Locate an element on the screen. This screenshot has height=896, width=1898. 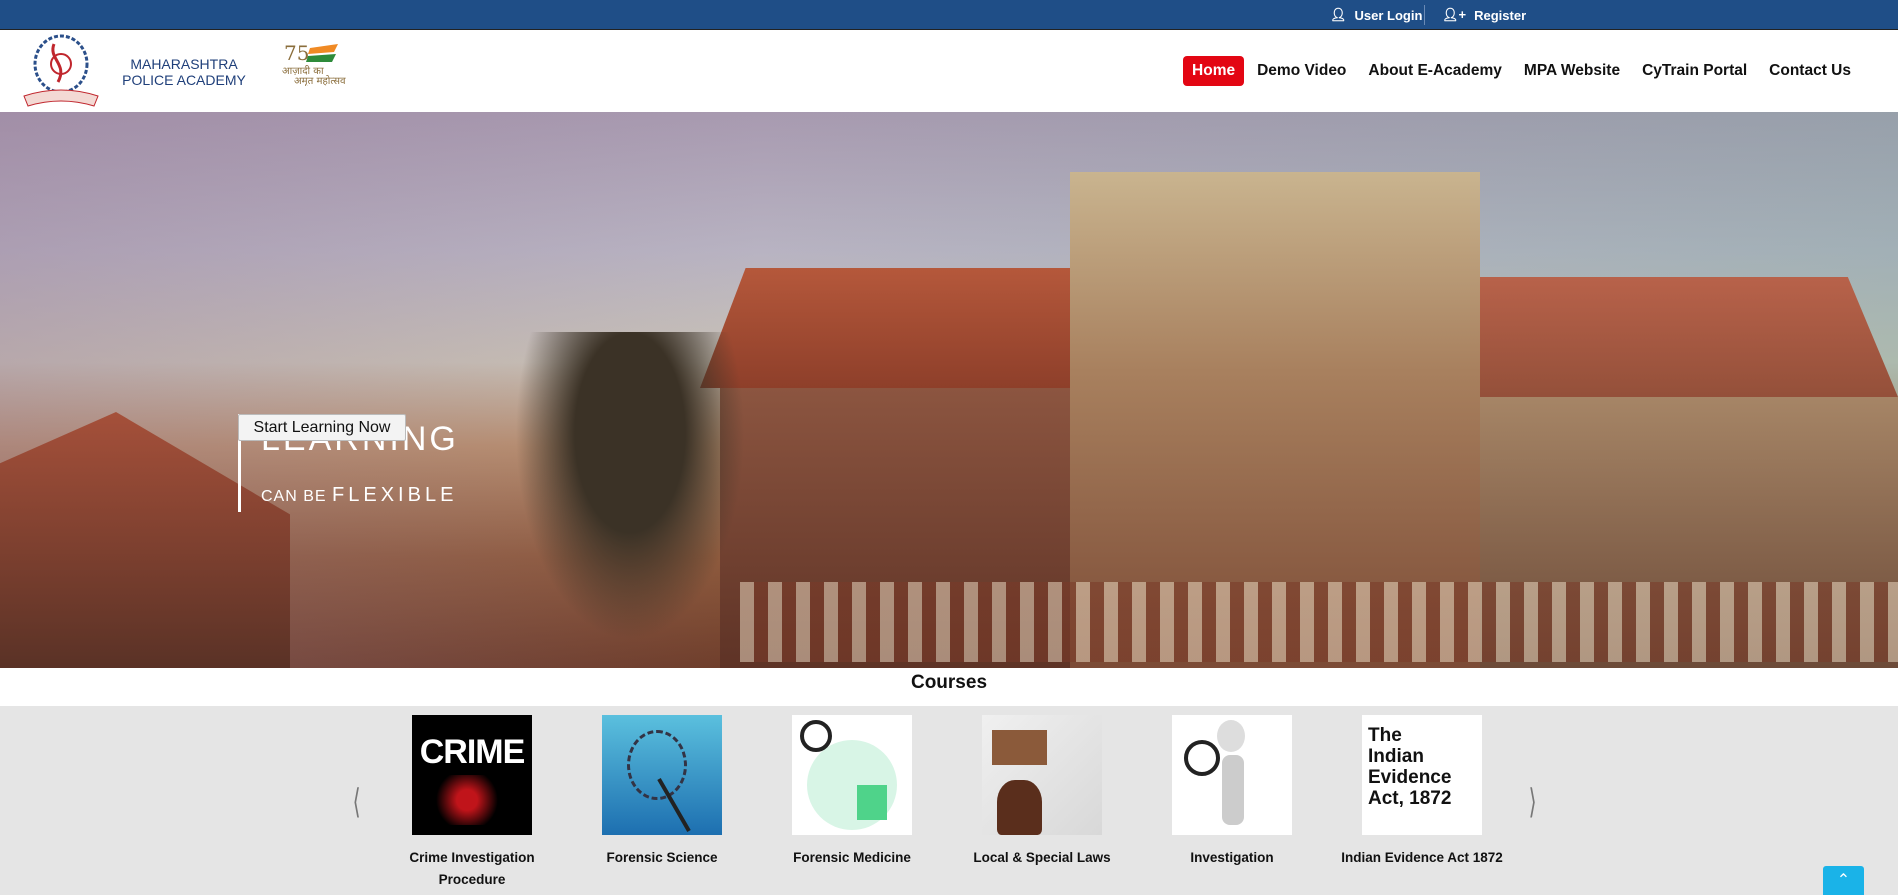
nav-cytrain-portal: CyTrain Portal is located at coordinates (1694, 71).